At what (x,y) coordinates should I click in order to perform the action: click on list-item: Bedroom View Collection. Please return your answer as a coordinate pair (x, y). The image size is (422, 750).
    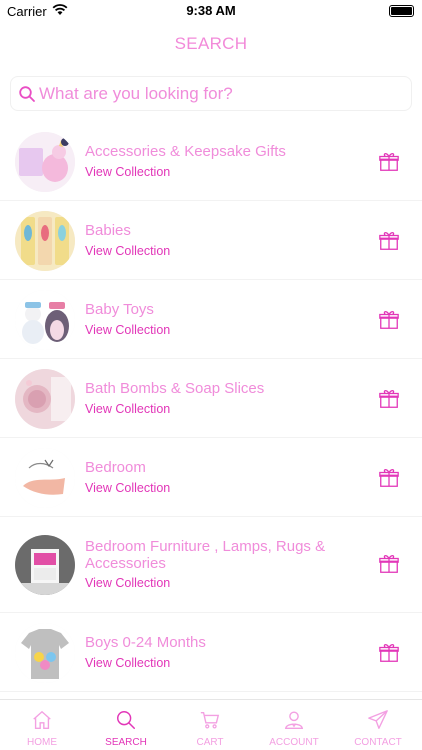
    Looking at the image, I should click on (211, 477).